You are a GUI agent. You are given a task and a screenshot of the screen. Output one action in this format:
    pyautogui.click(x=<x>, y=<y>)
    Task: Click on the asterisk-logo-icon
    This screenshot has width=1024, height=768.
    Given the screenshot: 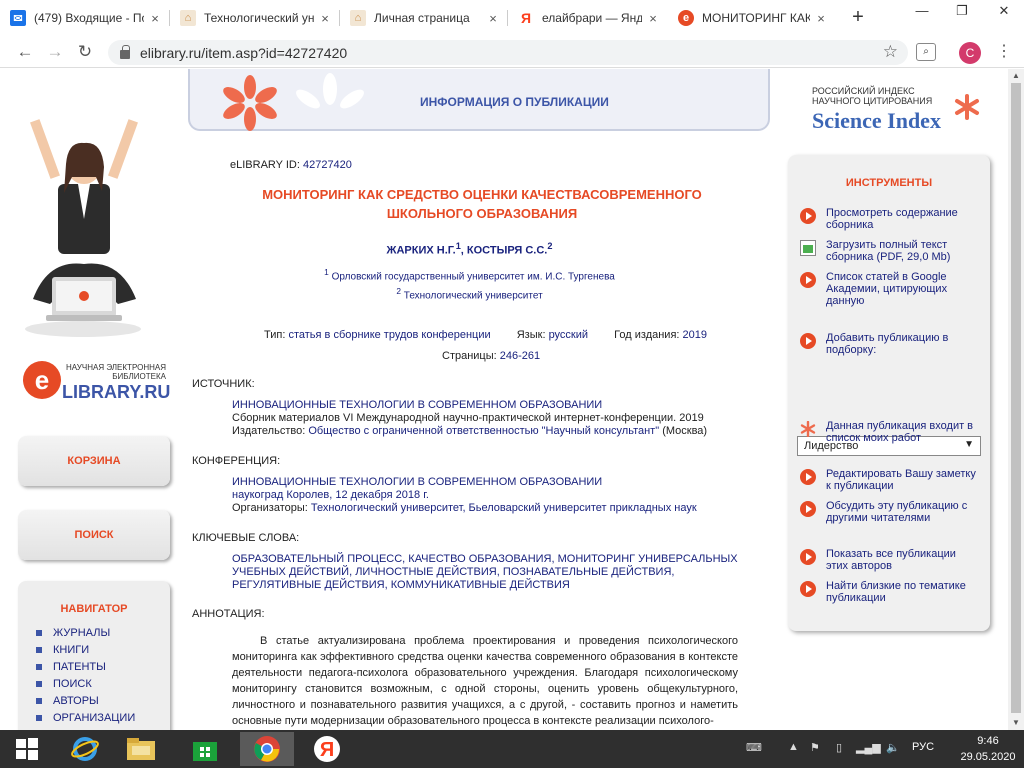 What is the action you would take?
    pyautogui.click(x=250, y=103)
    